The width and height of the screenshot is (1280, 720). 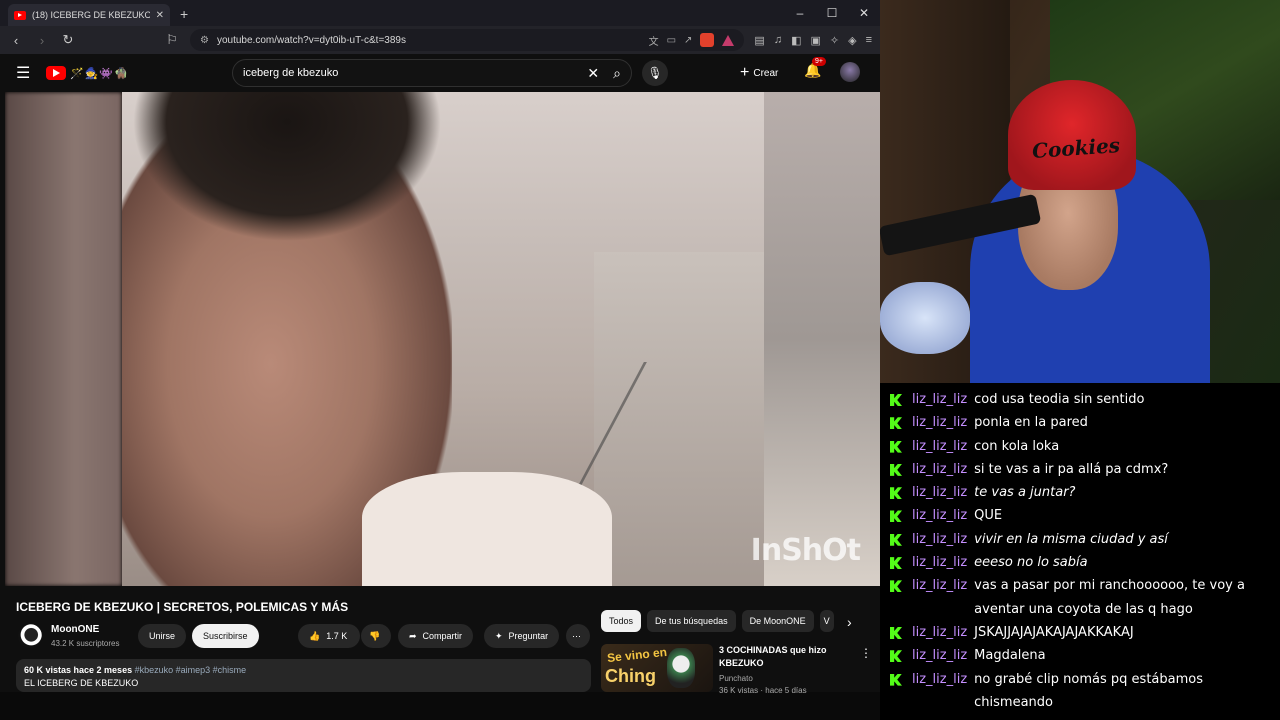 I want to click on like-button: 👍 1.7 K, so click(x=329, y=636).